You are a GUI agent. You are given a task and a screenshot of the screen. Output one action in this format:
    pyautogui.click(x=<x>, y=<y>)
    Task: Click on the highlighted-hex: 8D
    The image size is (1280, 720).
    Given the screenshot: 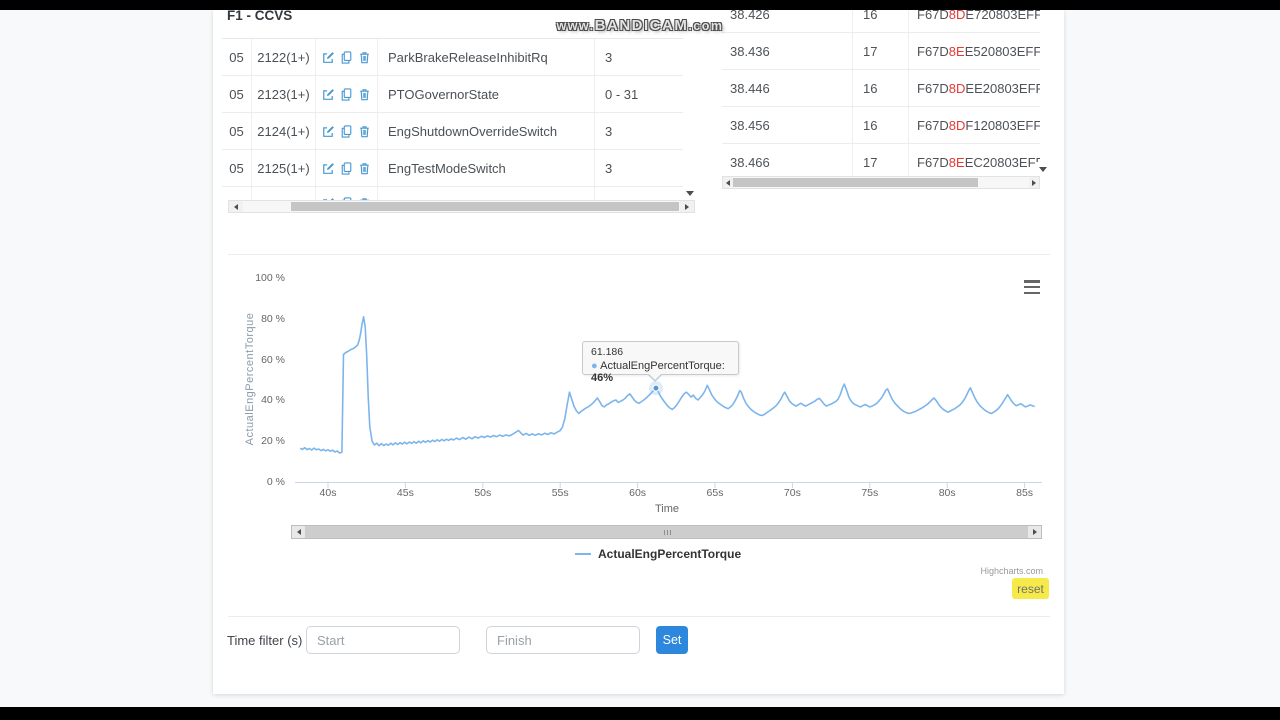 What is the action you would take?
    pyautogui.click(x=957, y=16)
    